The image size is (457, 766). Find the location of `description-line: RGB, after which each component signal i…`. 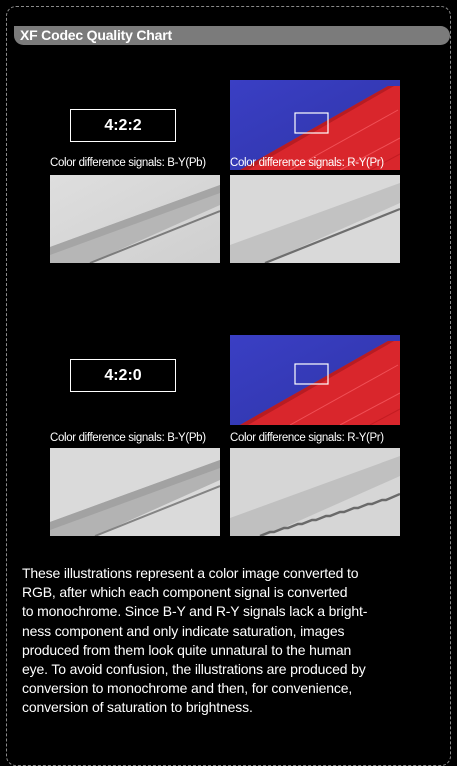

description-line: RGB, after which each component signal i… is located at coordinates (185, 592).